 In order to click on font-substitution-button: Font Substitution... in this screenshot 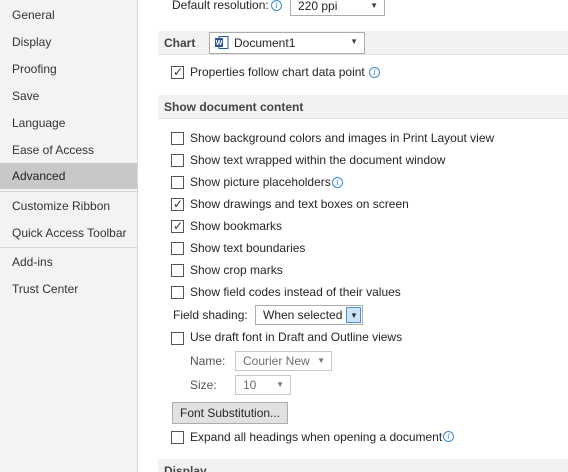, I will do `click(230, 413)`.